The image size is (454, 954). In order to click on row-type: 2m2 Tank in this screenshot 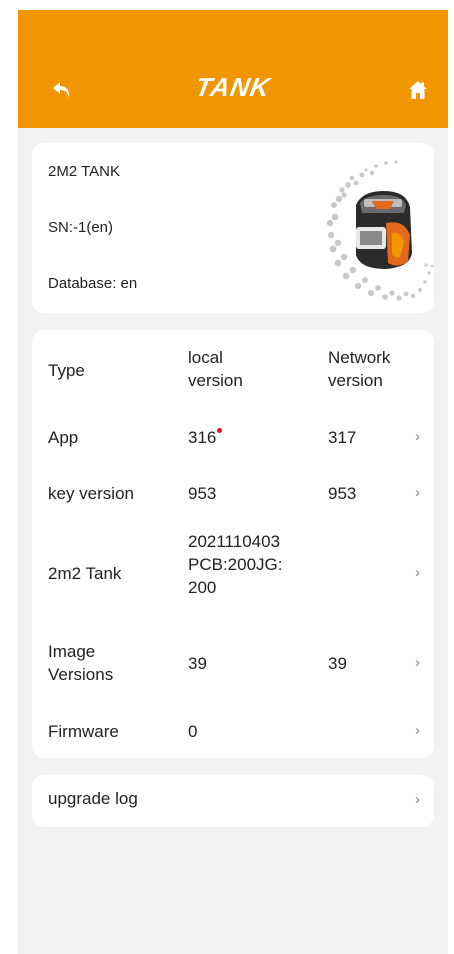, I will do `click(85, 573)`.